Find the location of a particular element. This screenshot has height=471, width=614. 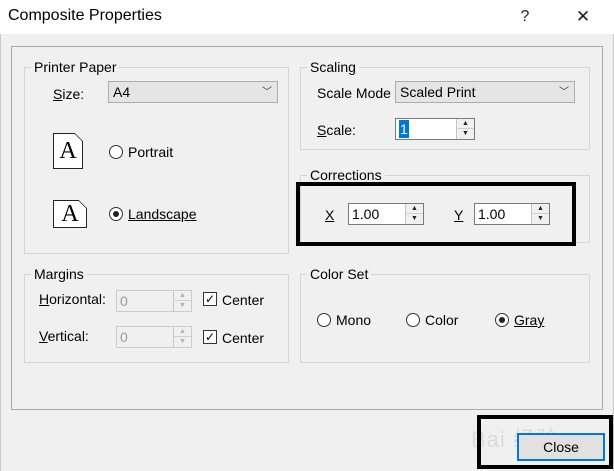

portrait-paper-icon: A is located at coordinates (68, 151).